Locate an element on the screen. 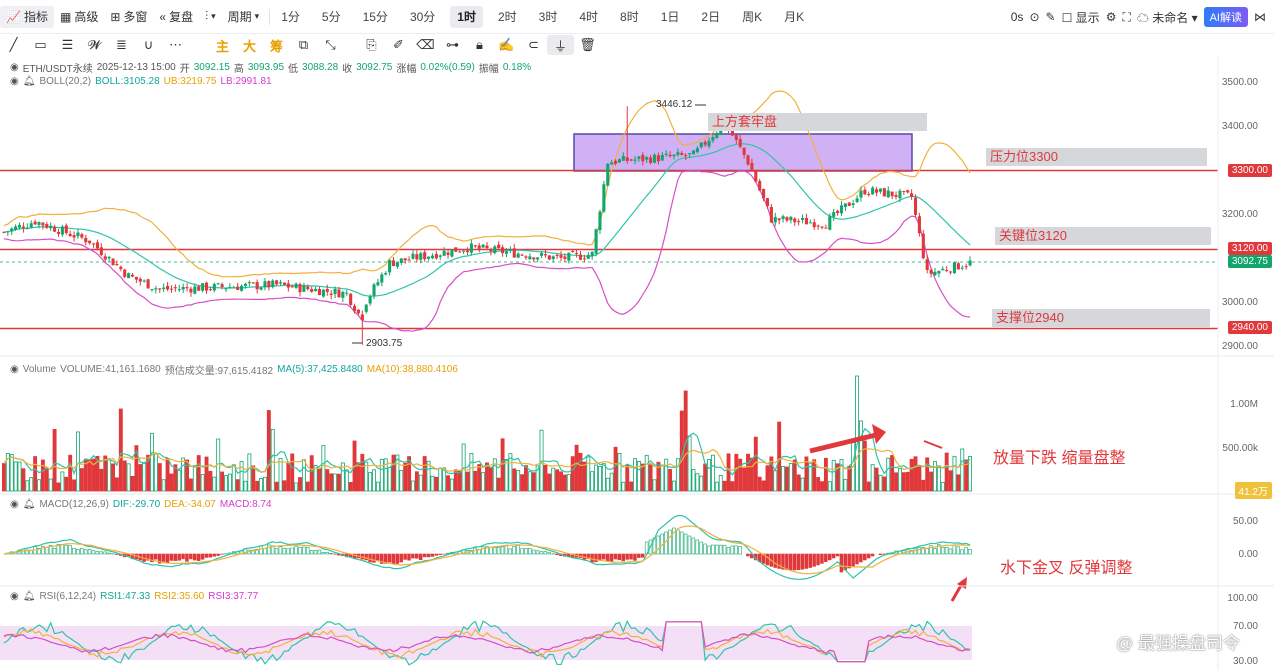 This screenshot has width=1274, height=670. timeframe-4: 1时 is located at coordinates (466, 16).